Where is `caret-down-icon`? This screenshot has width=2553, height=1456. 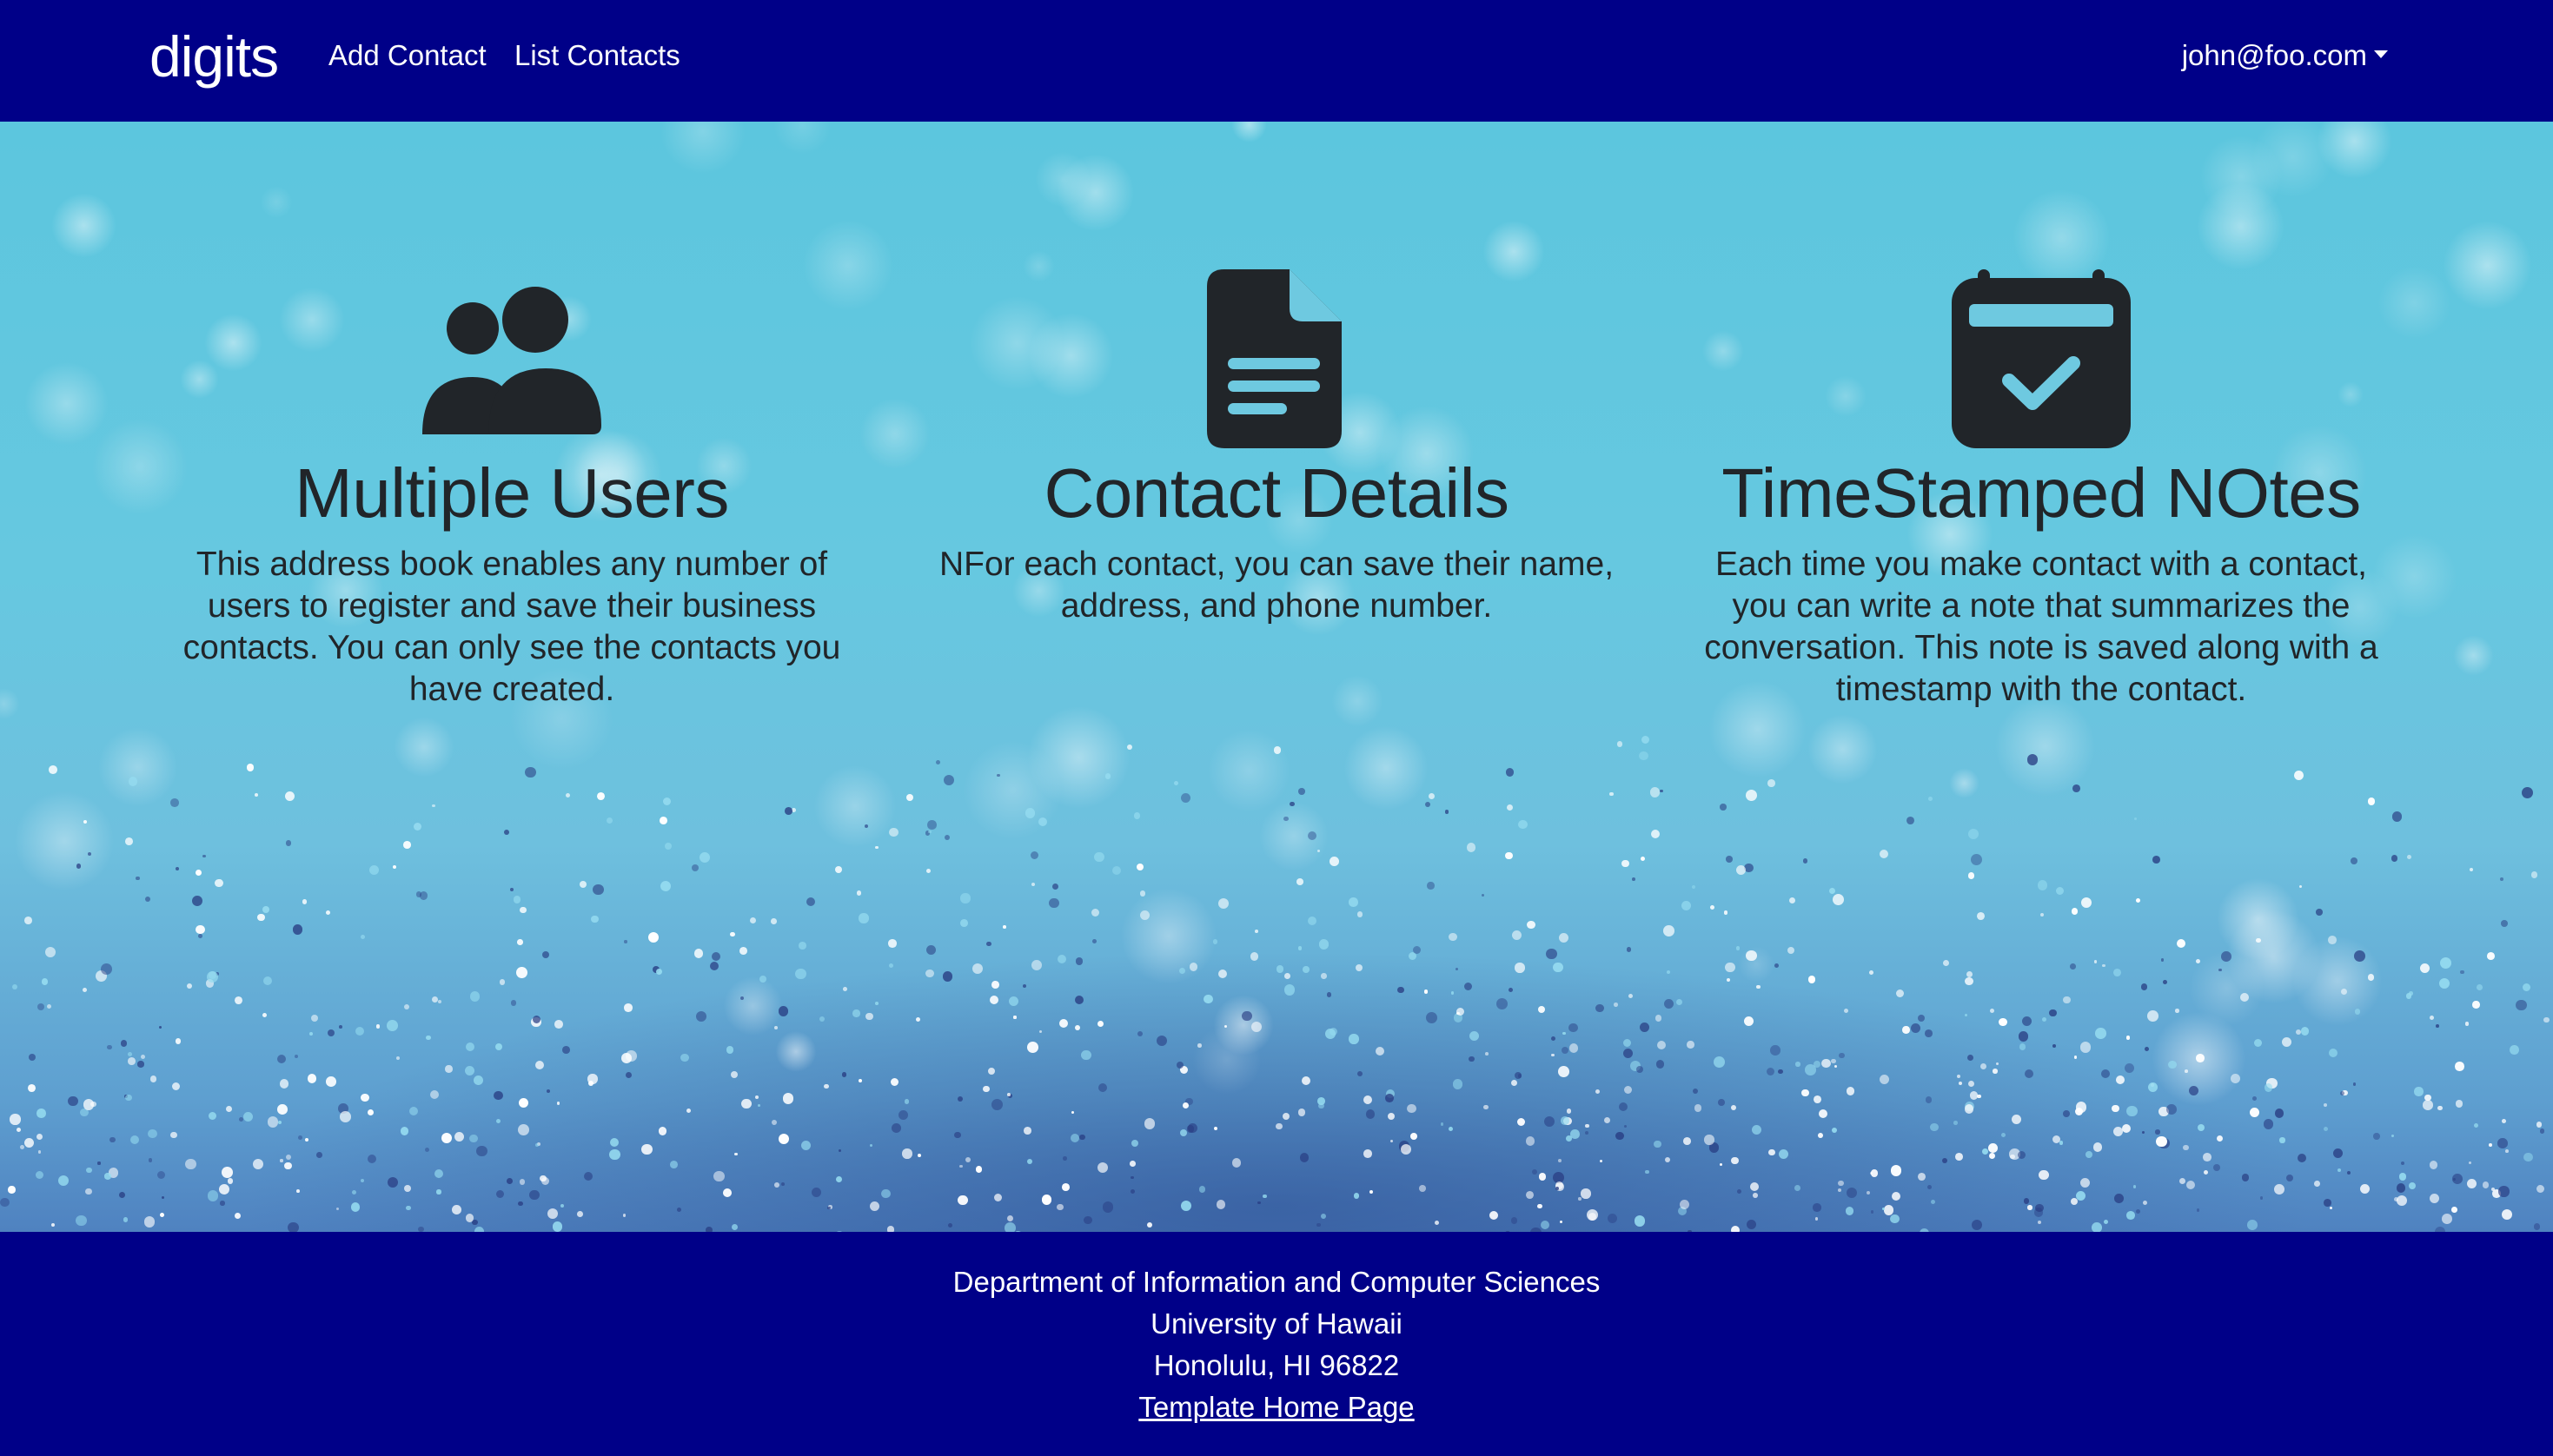 caret-down-icon is located at coordinates (2381, 54).